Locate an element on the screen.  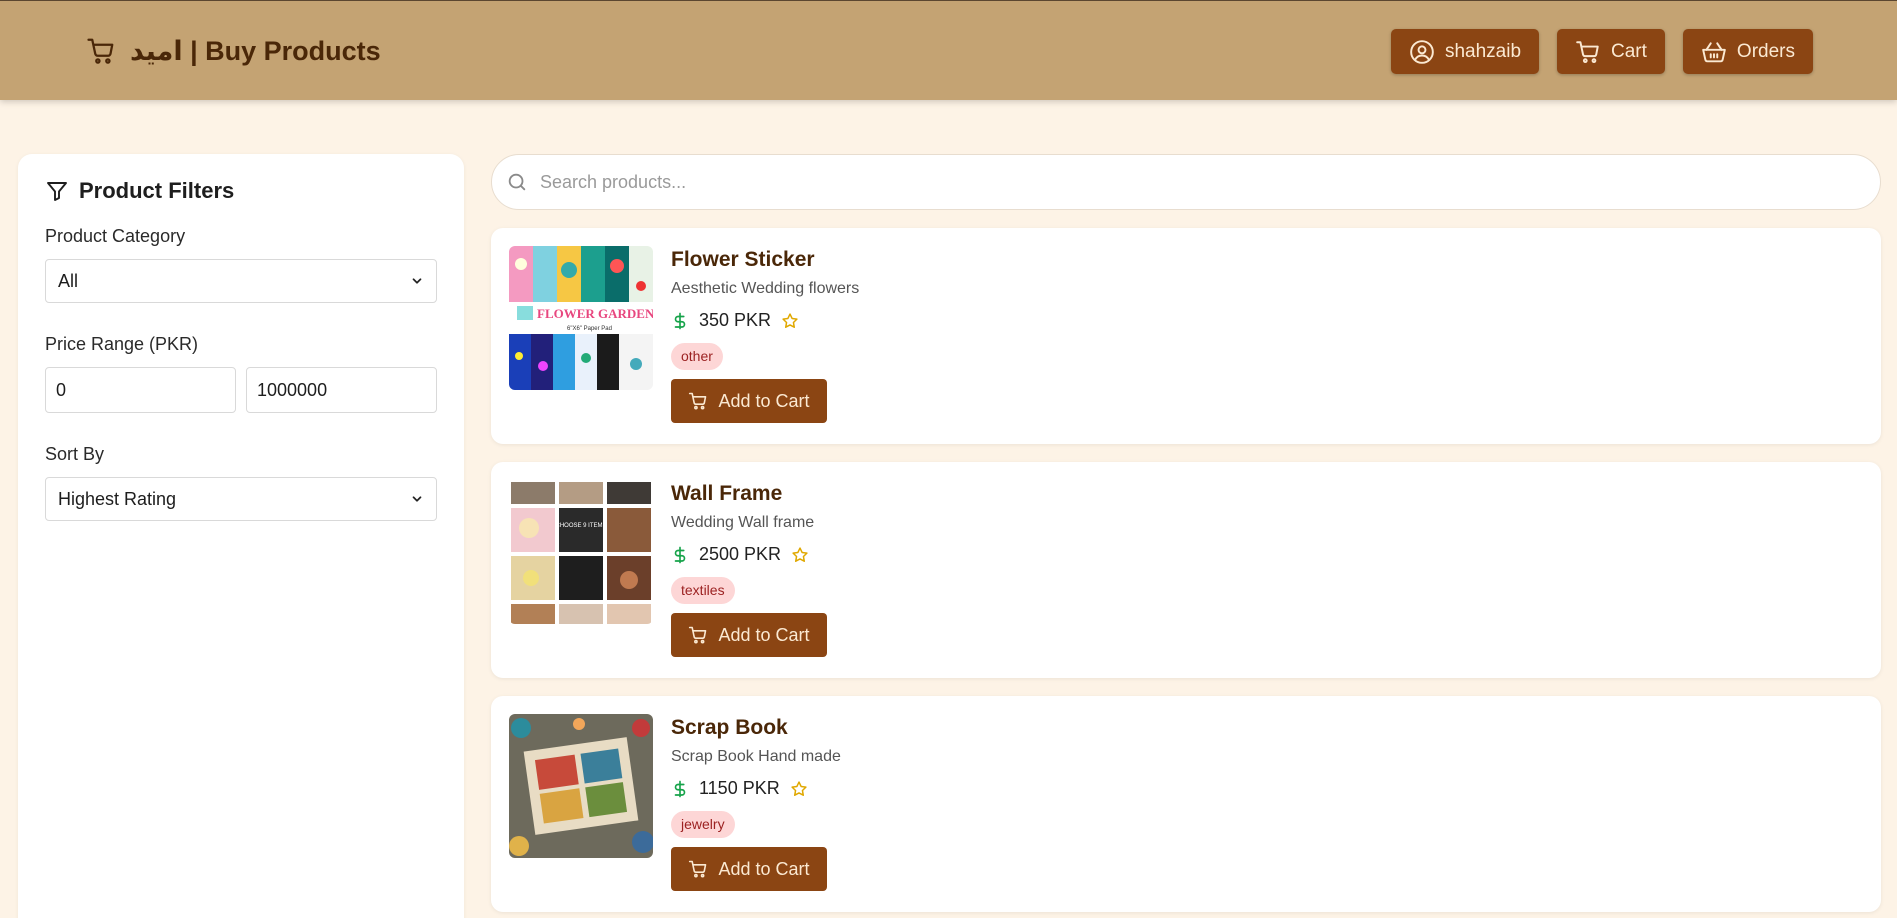
product-price: 1150 PKR is located at coordinates (739, 788).